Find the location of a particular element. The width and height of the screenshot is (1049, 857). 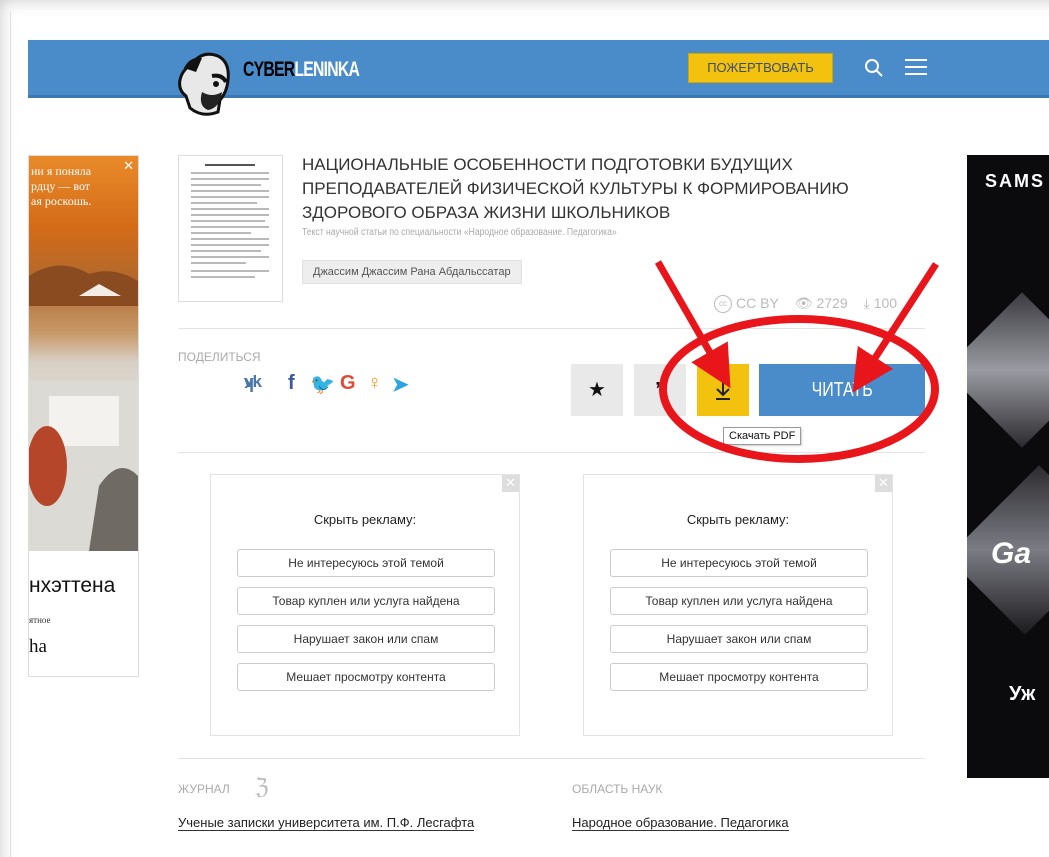

ad-brand: SAMS is located at coordinates (1015, 181).